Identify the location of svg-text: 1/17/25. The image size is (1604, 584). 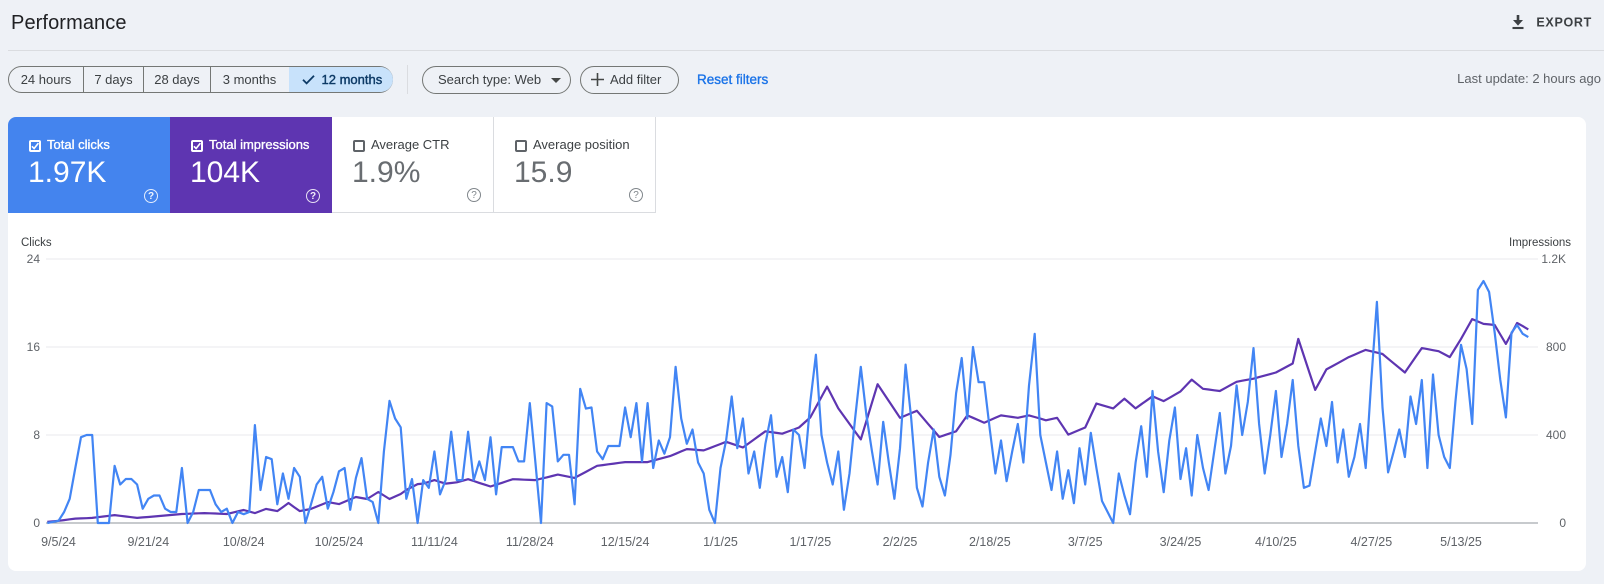
(810, 542).